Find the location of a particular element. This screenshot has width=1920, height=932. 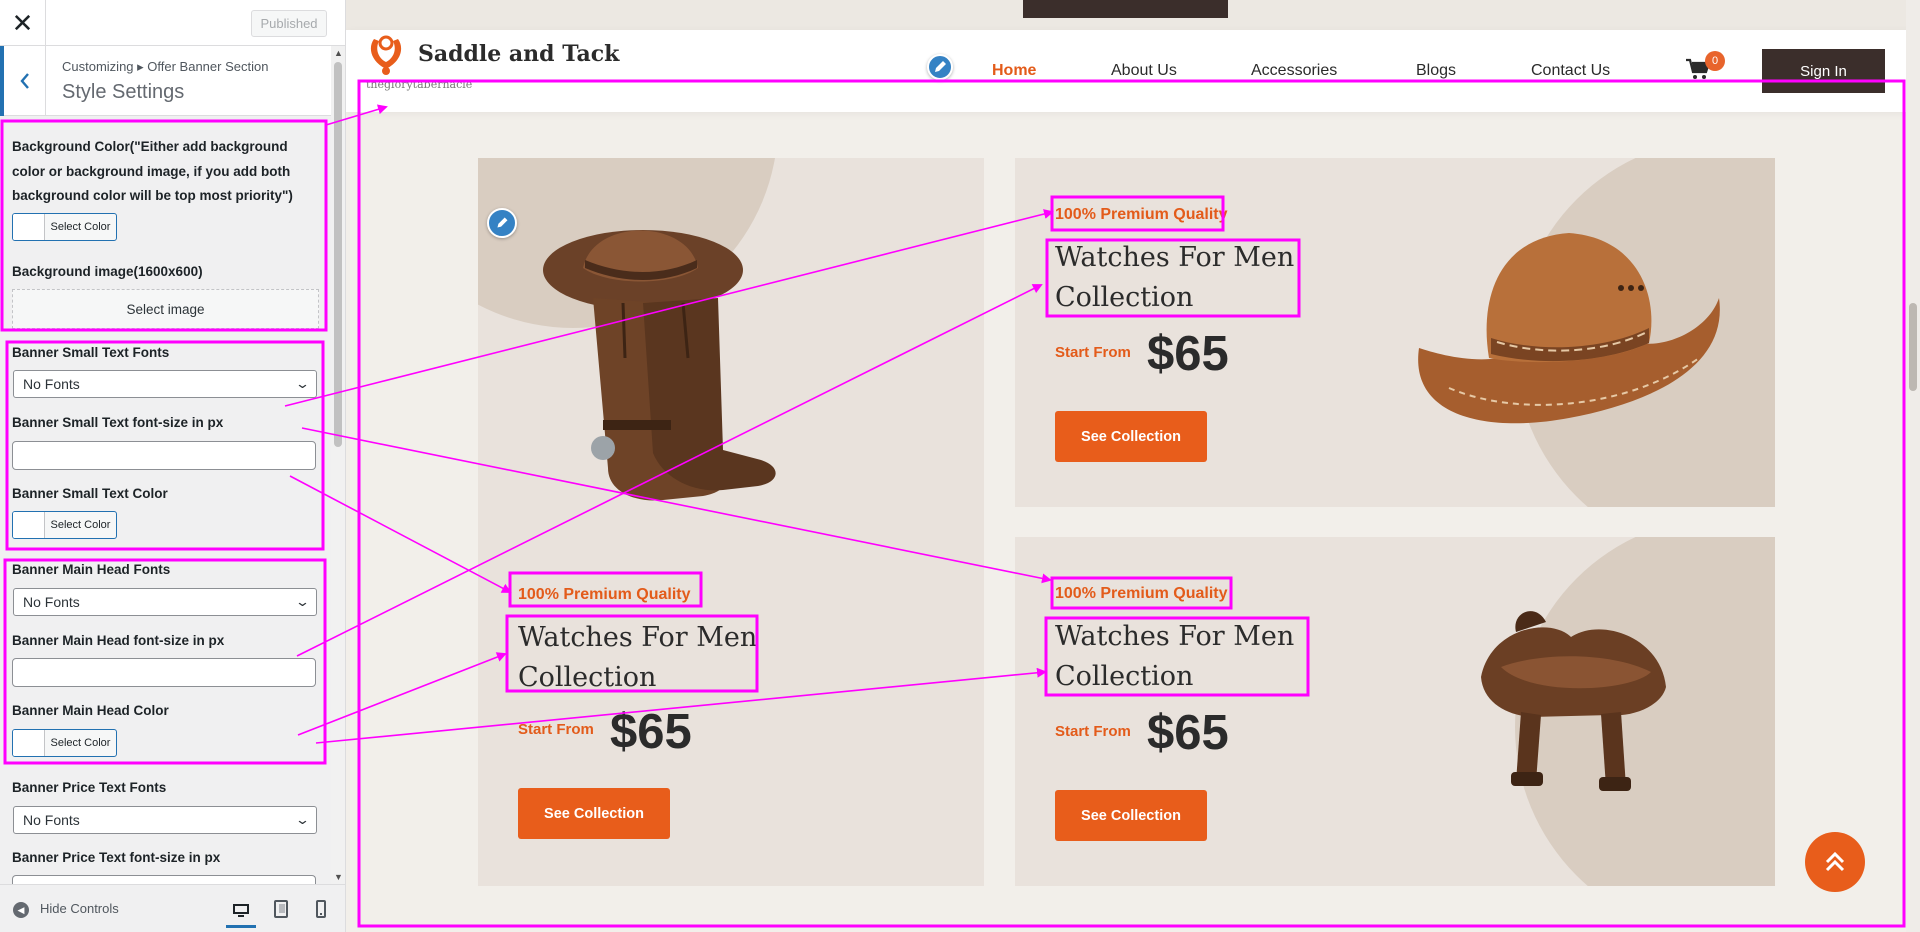

published-button: Published is located at coordinates (289, 23).